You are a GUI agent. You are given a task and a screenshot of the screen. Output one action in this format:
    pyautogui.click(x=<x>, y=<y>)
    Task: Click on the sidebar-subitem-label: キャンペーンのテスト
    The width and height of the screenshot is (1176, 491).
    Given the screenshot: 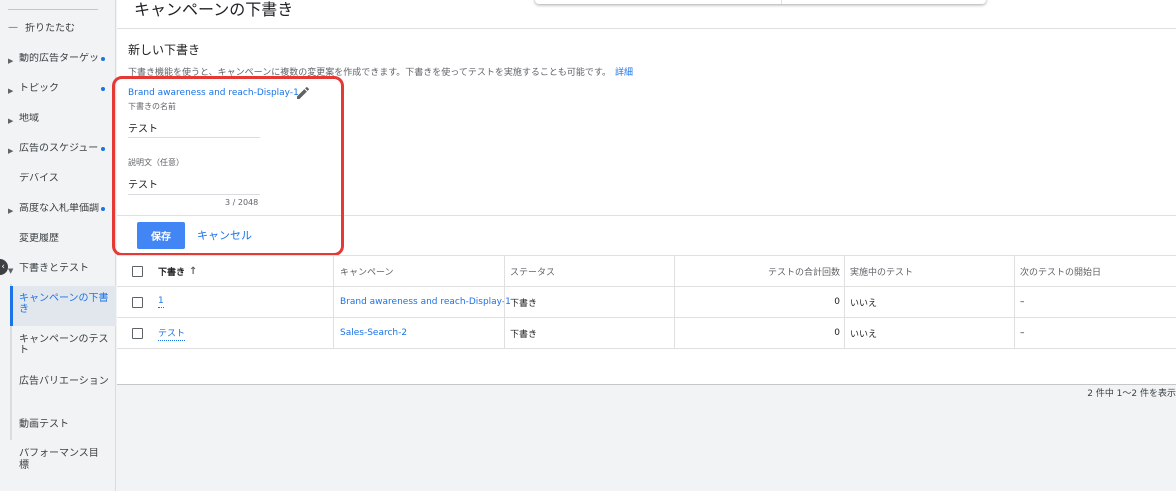 What is the action you would take?
    pyautogui.click(x=64, y=345)
    